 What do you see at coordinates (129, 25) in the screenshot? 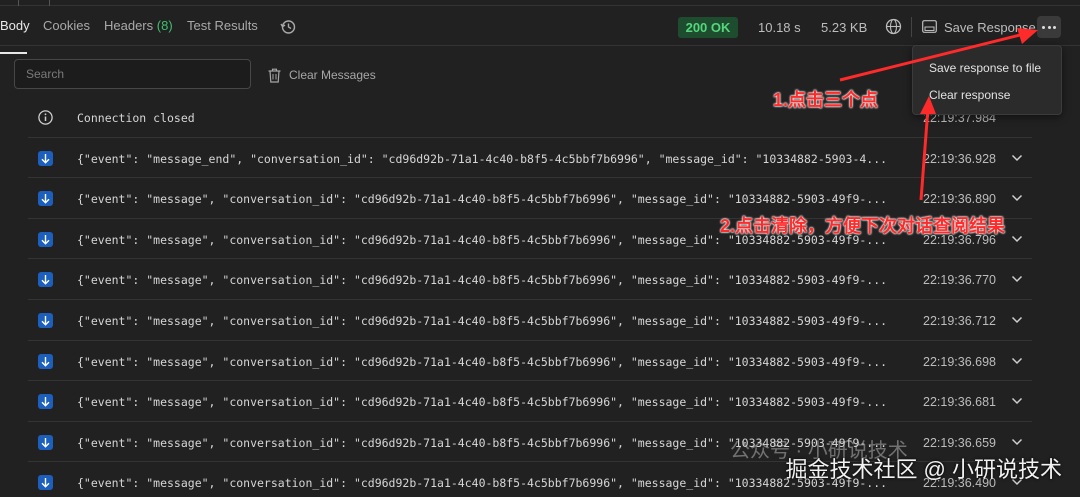
I see `tab-label: Headers` at bounding box center [129, 25].